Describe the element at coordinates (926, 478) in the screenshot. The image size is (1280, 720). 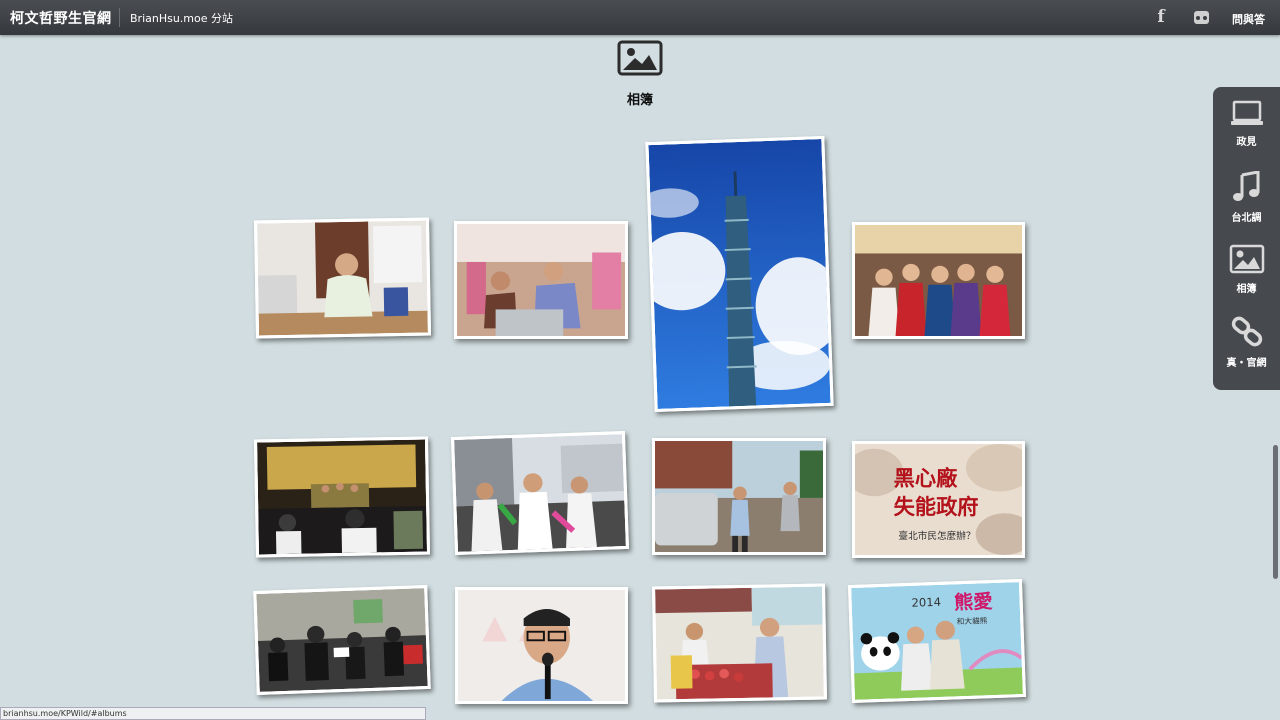
I see `poster-text-line1: 黑心廠` at that location.